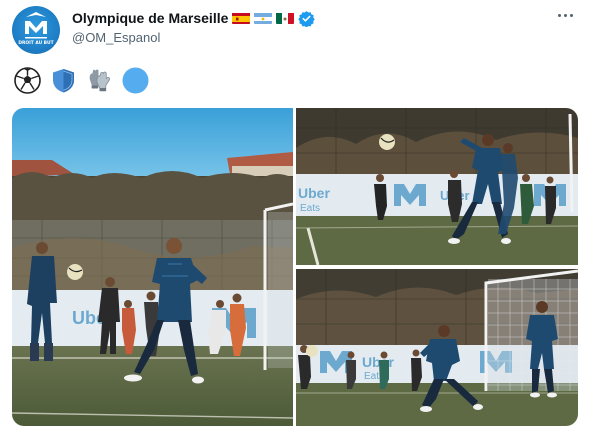 The height and width of the screenshot is (433, 589). I want to click on argentina-flag-icon, so click(263, 18).